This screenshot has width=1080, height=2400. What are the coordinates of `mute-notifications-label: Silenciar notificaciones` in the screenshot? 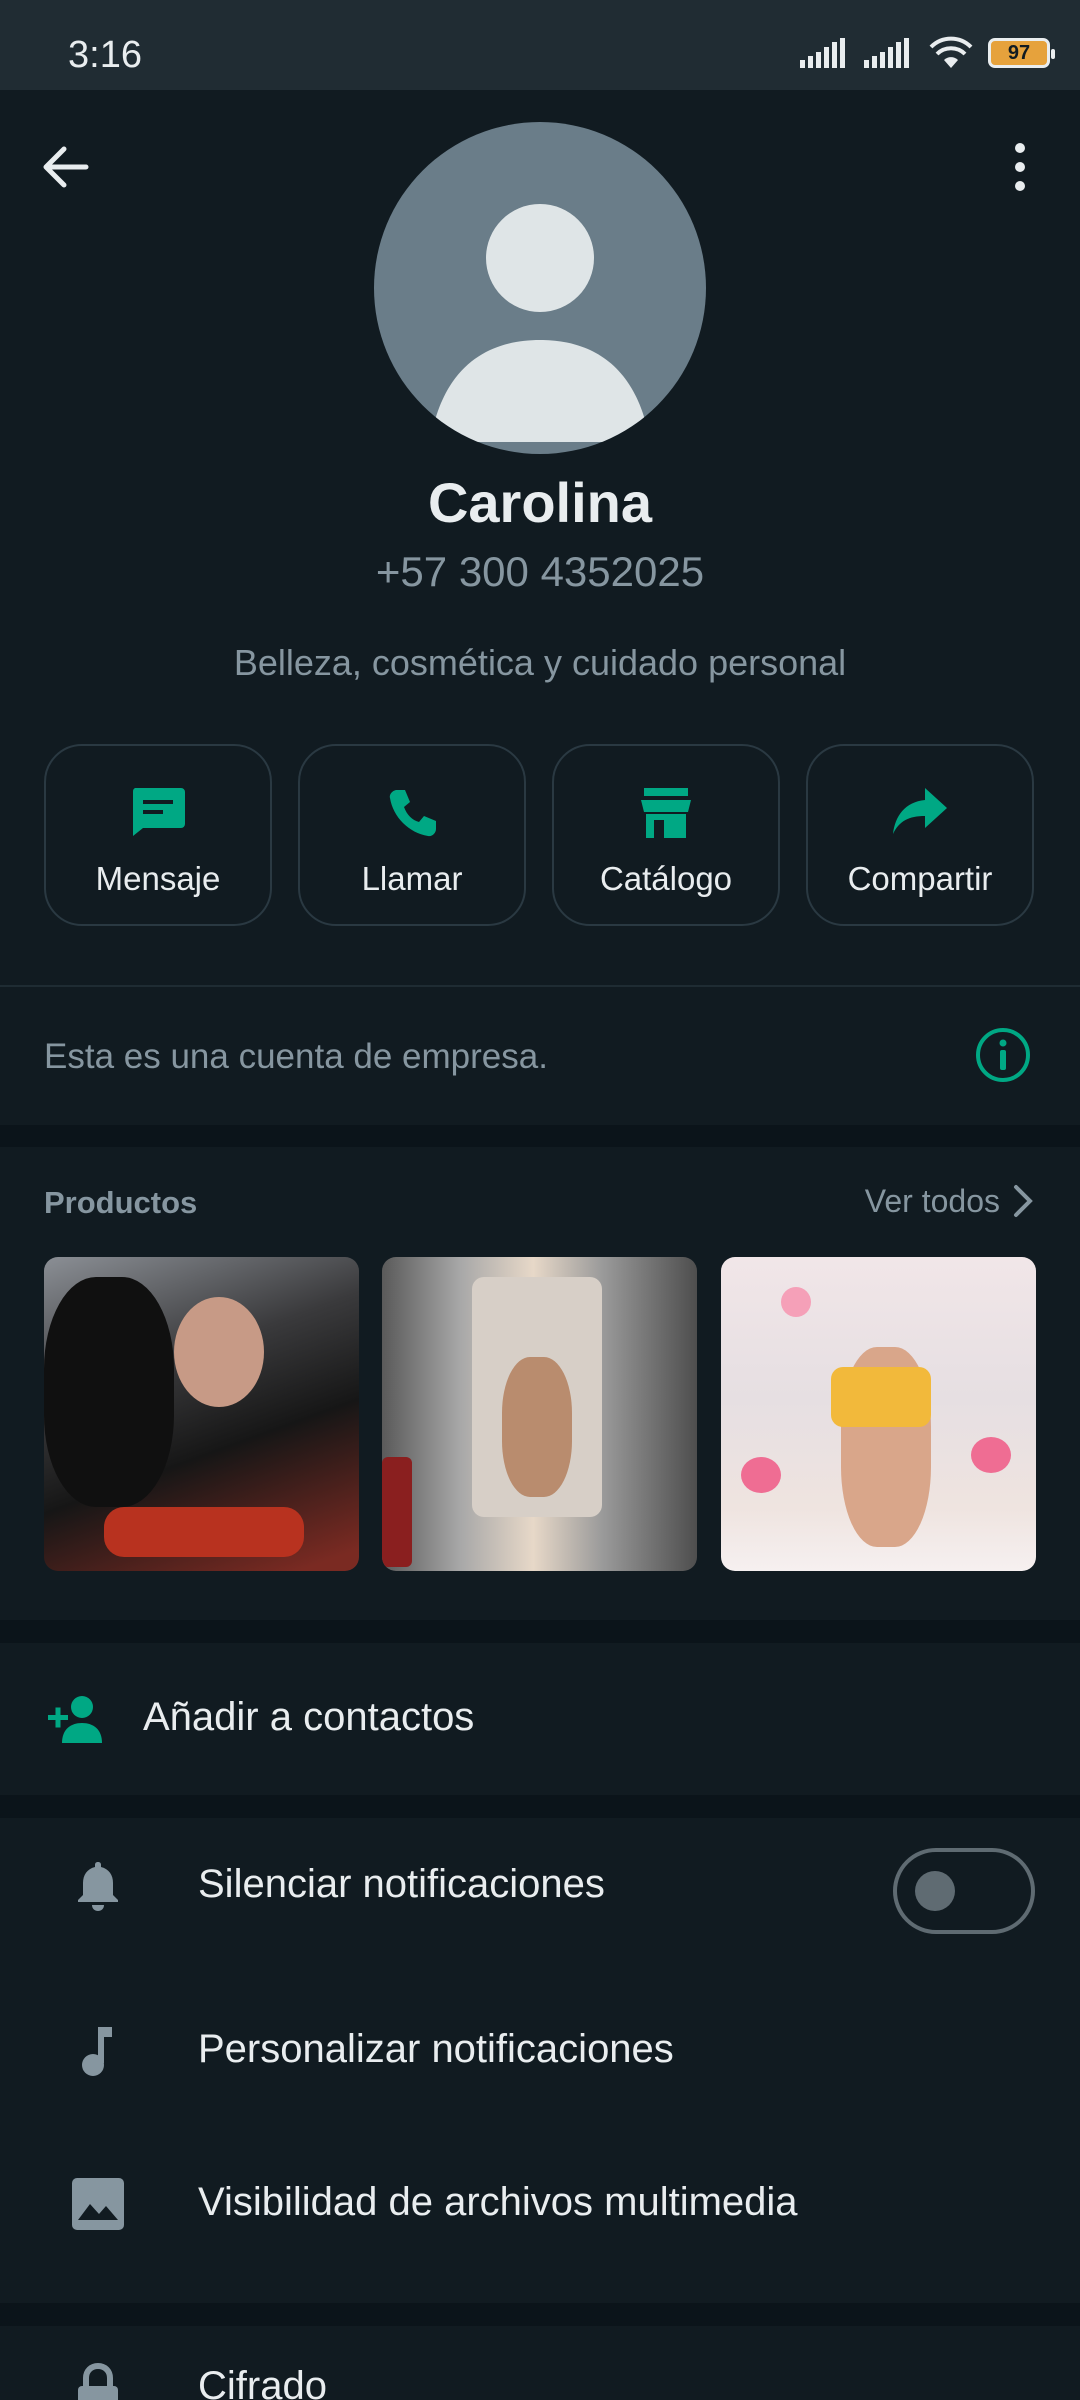 It's located at (401, 1884).